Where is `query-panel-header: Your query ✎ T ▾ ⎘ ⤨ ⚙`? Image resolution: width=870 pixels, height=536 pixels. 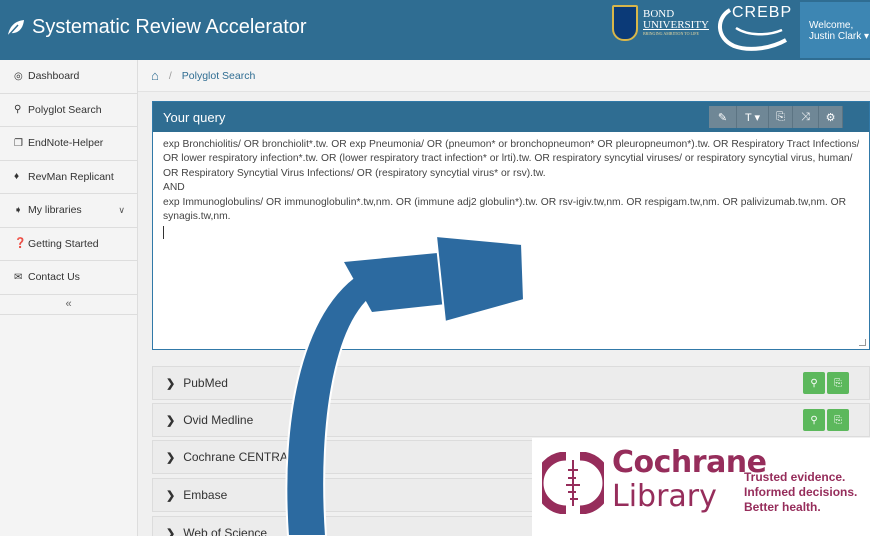 query-panel-header: Your query ✎ T ▾ ⎘ ⤨ ⚙ is located at coordinates (511, 117).